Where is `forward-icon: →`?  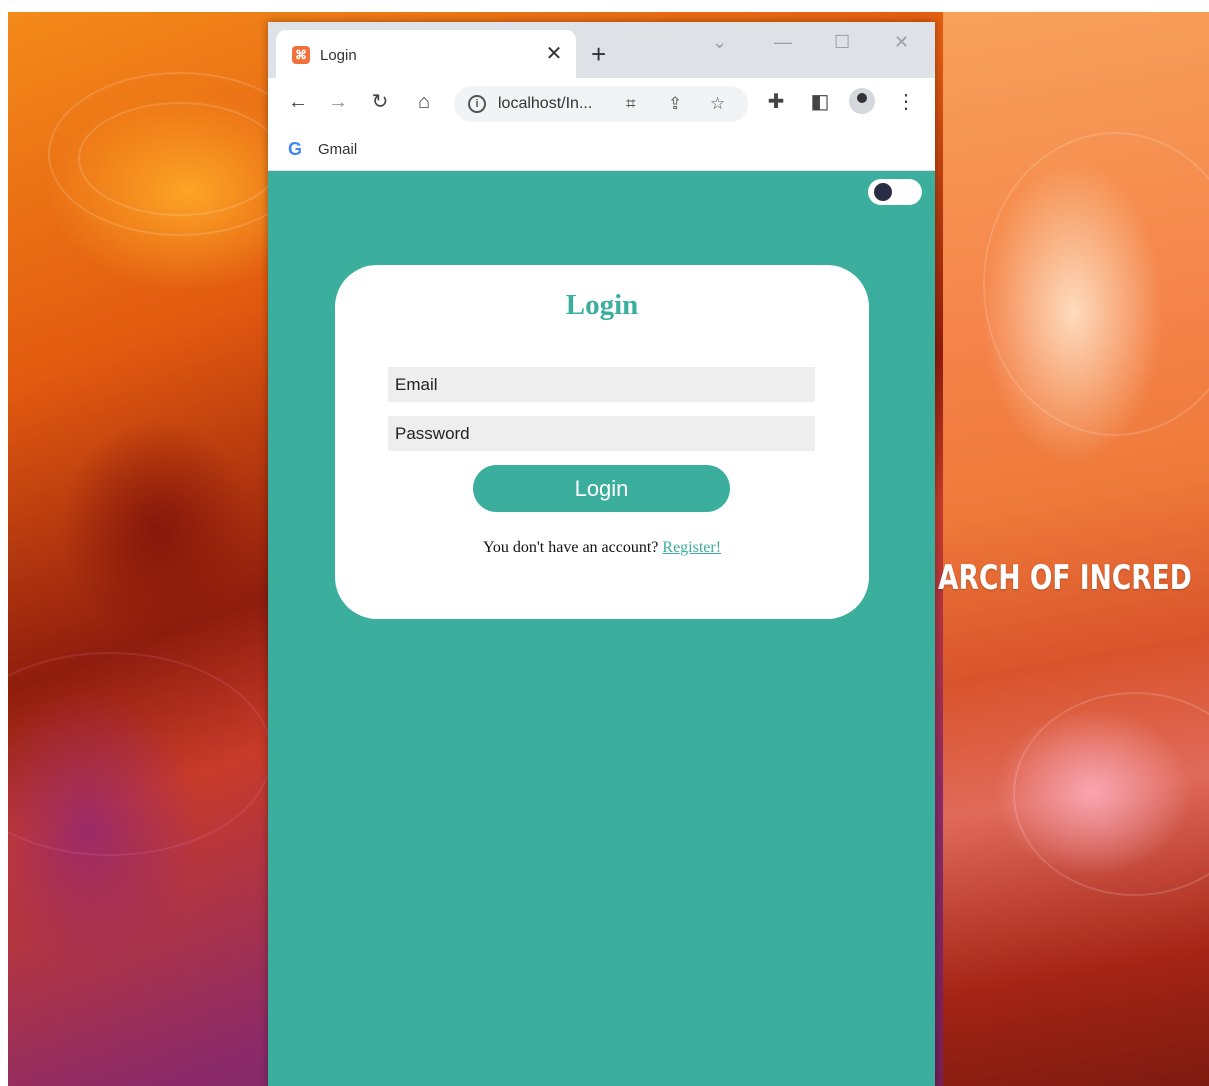 forward-icon: → is located at coordinates (338, 102).